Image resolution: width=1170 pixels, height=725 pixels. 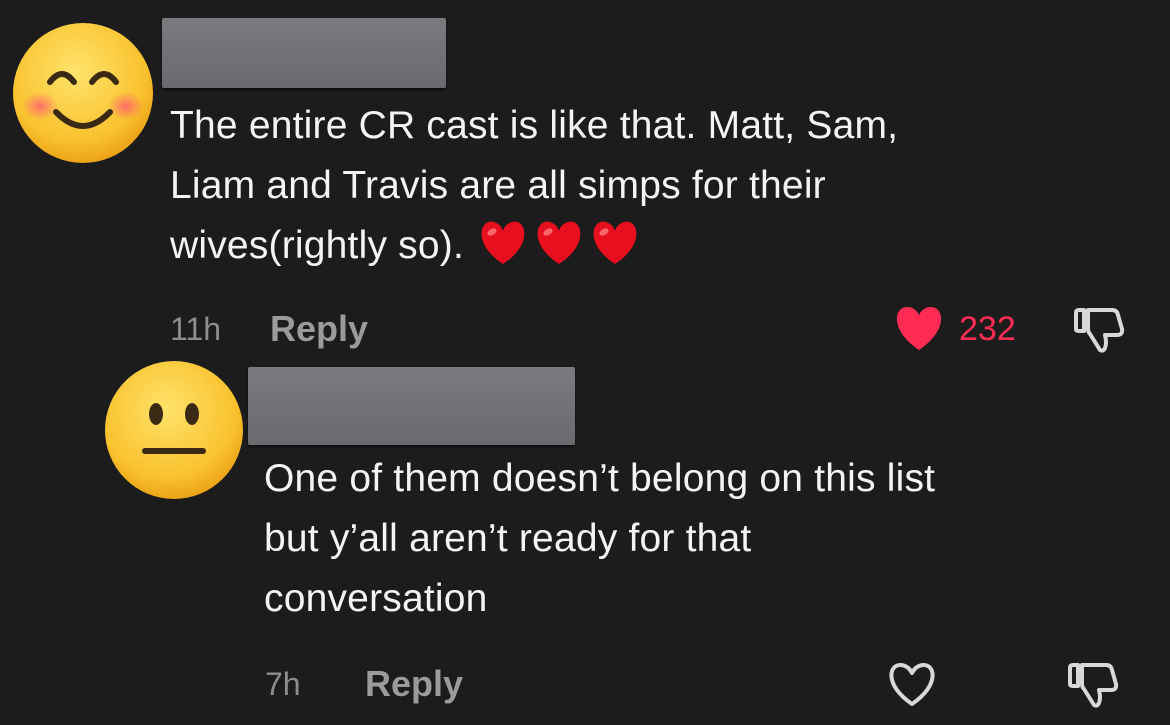 What do you see at coordinates (498, 185) in the screenshot?
I see `comment-line: Liam and Travis are all simps for their` at bounding box center [498, 185].